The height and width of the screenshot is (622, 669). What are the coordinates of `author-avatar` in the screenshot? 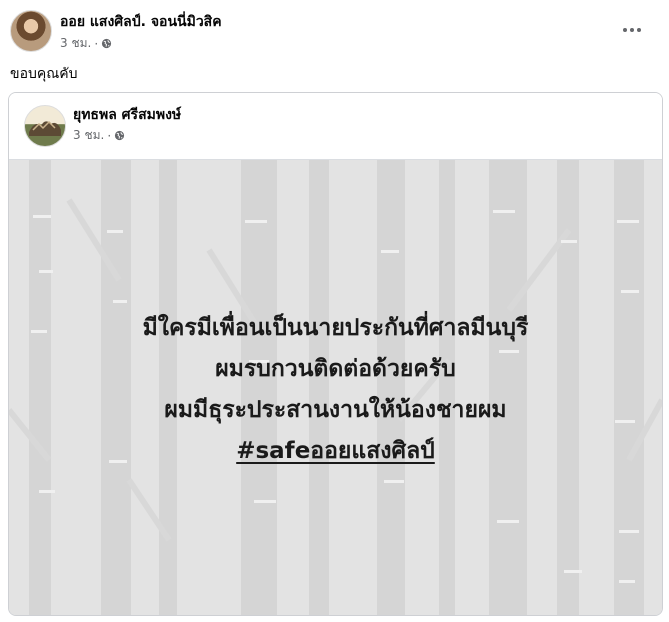 It's located at (31, 31).